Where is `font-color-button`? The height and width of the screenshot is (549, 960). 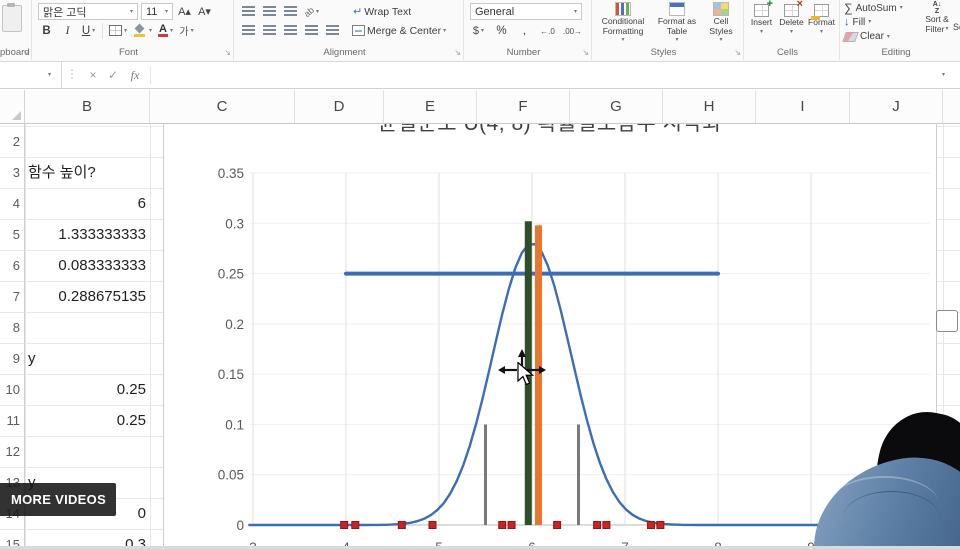 font-color-button is located at coordinates (165, 30).